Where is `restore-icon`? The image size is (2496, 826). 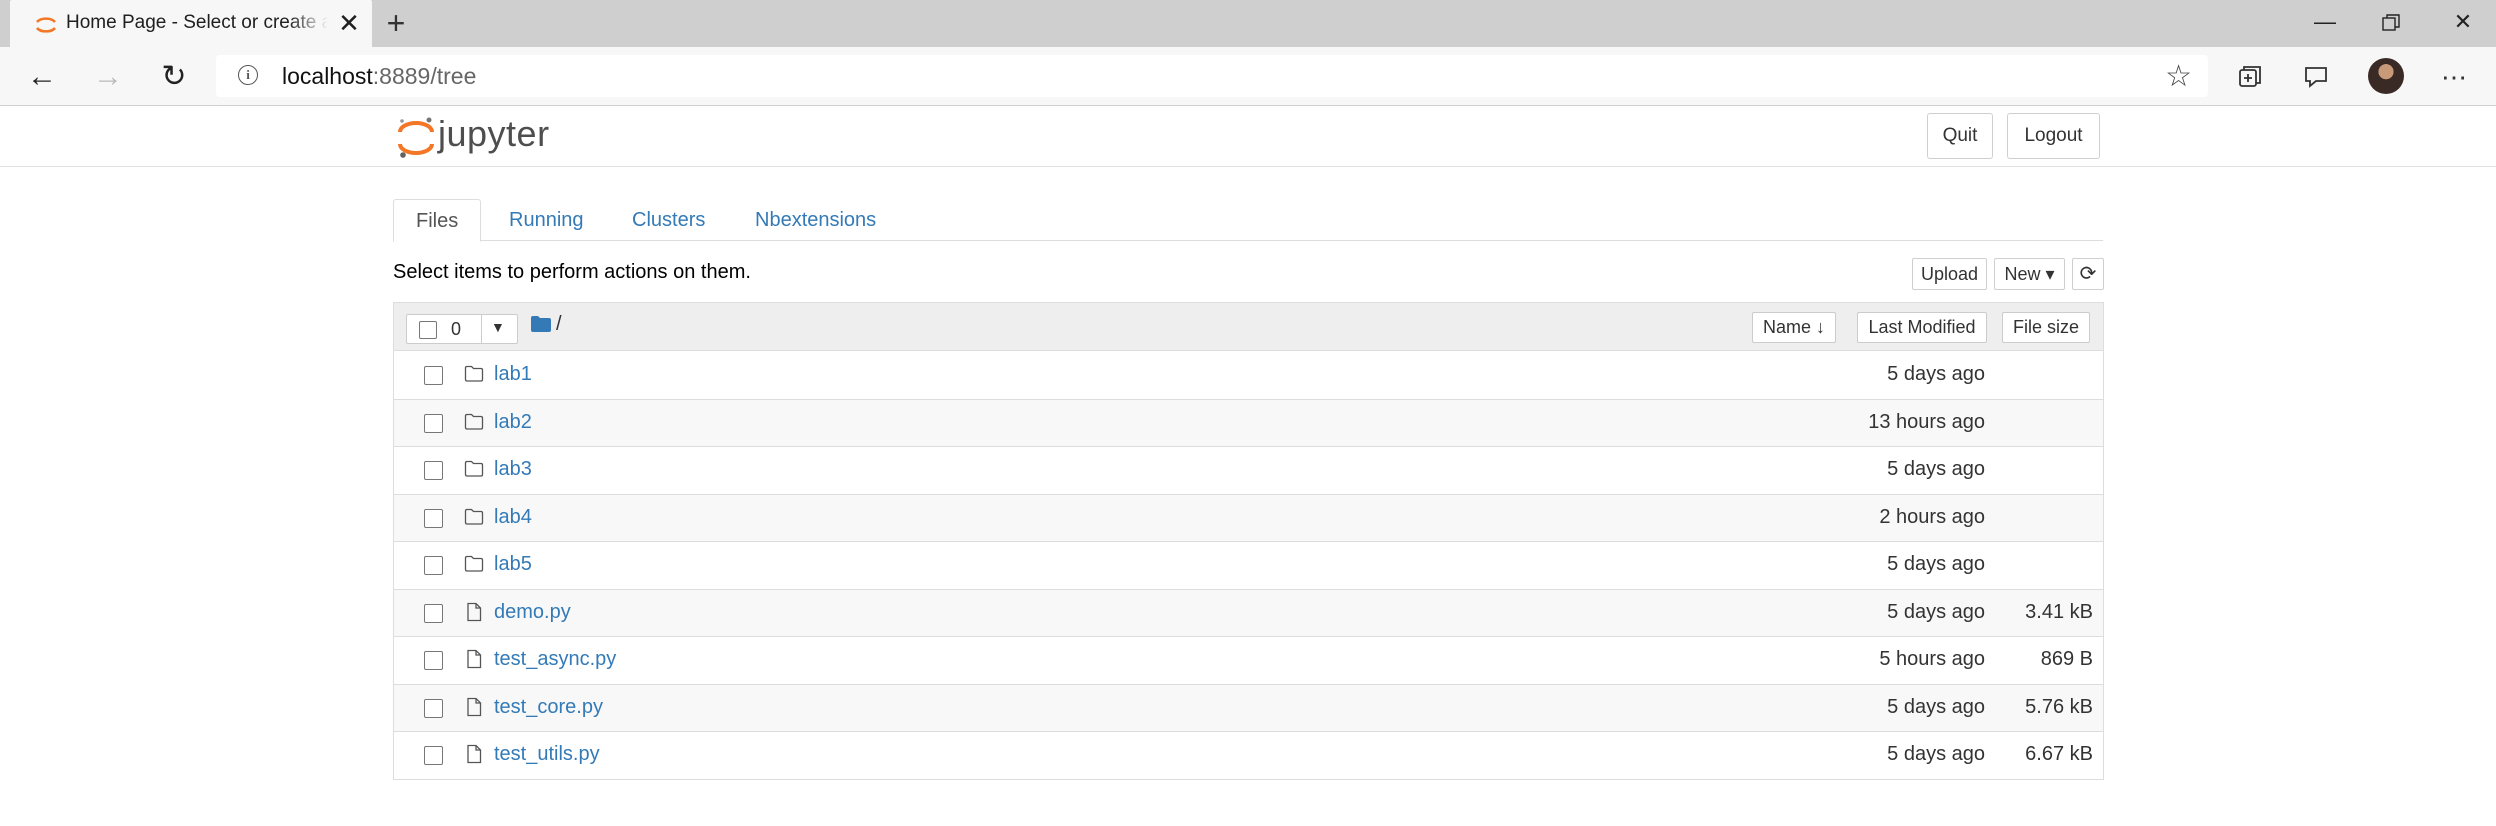
restore-icon is located at coordinates (2391, 23).